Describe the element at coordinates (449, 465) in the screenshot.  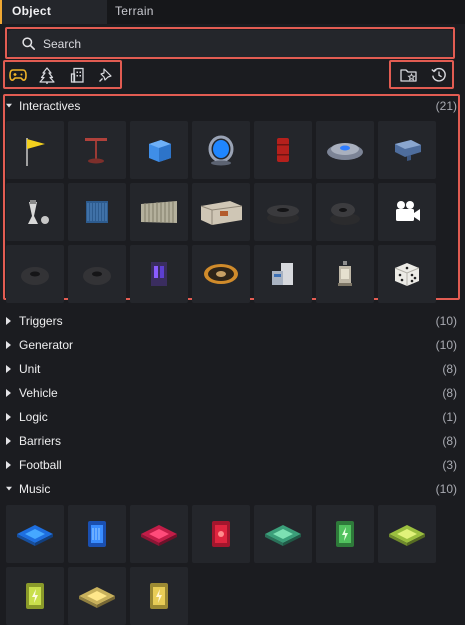
I see `category-count: (3)` at that location.